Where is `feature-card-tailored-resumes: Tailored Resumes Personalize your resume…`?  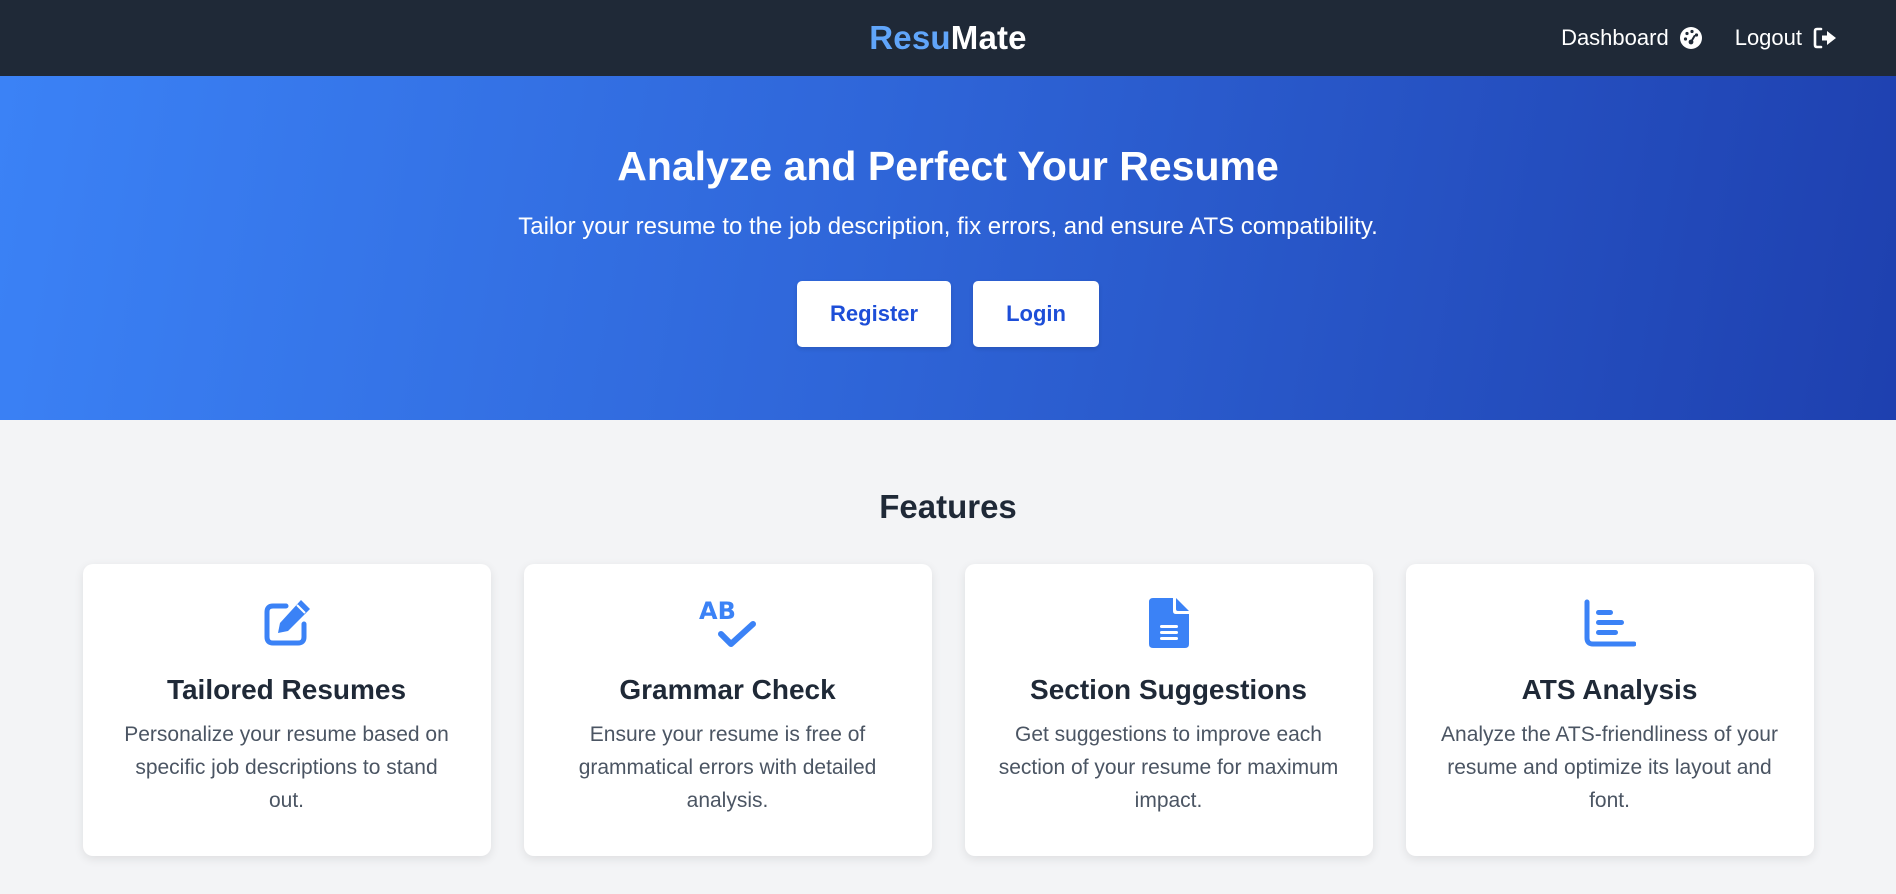
feature-card-tailored-resumes: Tailored Resumes Personalize your resume… is located at coordinates (286, 710).